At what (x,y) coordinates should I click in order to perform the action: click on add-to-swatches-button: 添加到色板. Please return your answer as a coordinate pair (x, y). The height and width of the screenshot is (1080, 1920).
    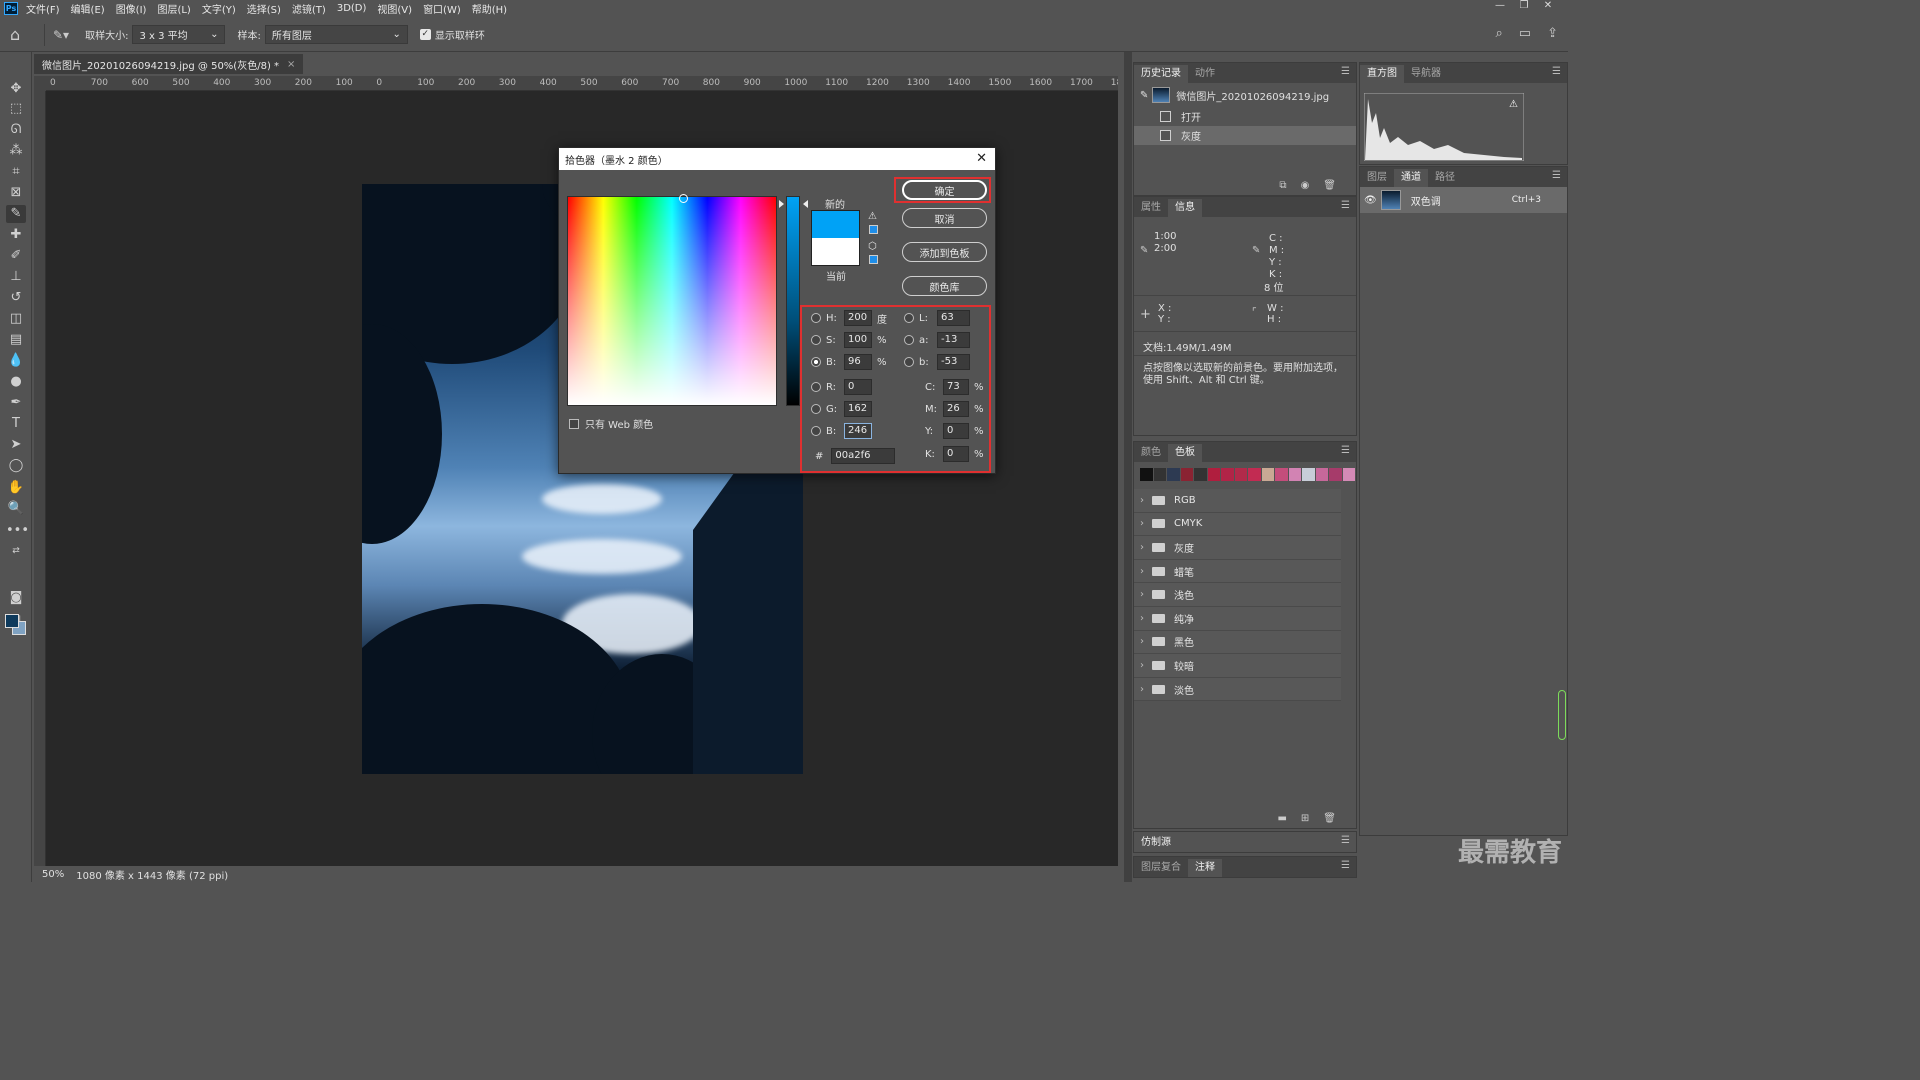
    Looking at the image, I should click on (944, 252).